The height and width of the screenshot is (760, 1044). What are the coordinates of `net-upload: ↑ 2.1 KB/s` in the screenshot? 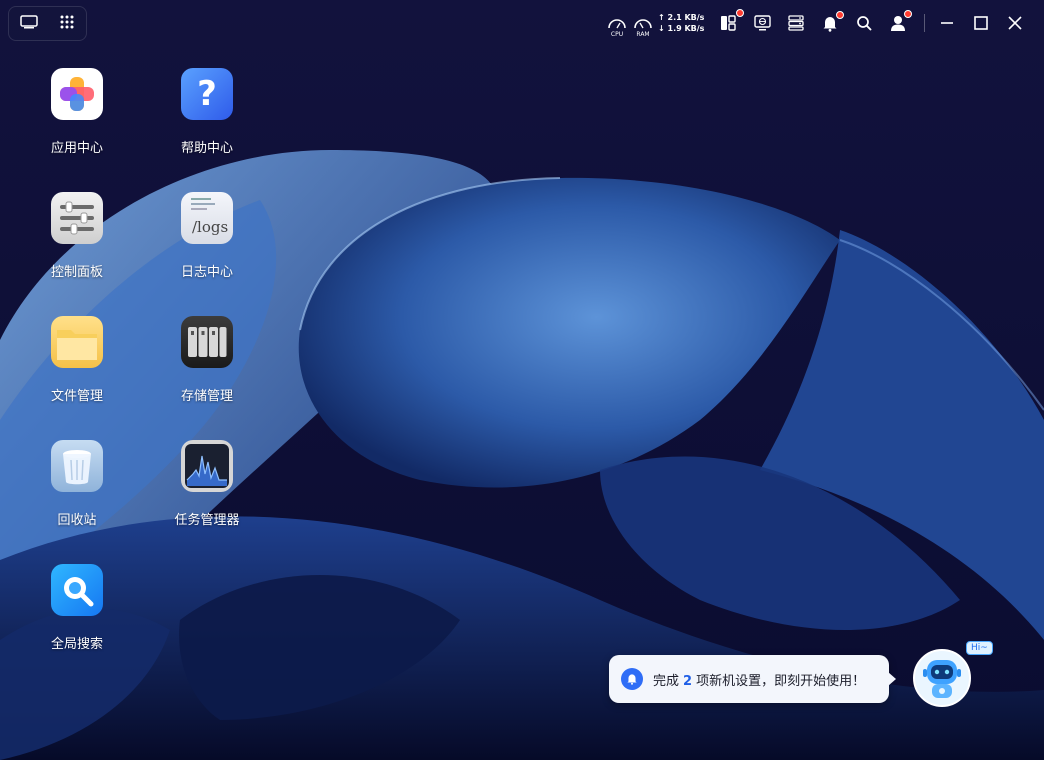 It's located at (681, 17).